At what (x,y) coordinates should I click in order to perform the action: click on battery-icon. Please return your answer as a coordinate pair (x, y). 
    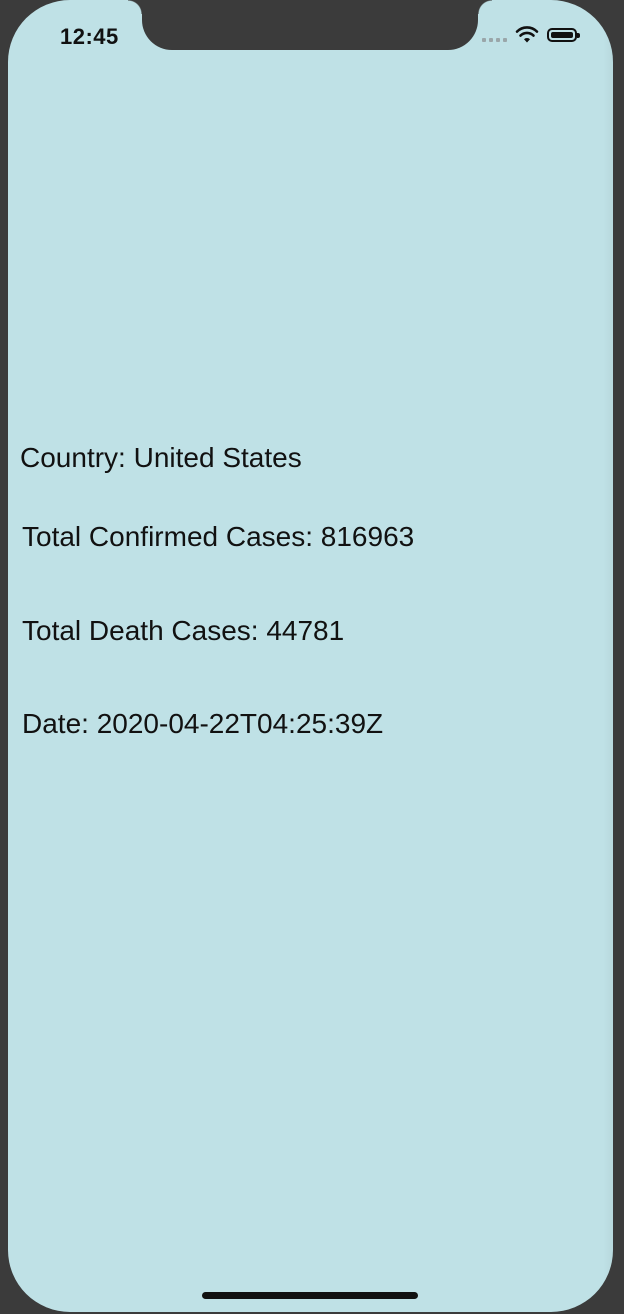
    Looking at the image, I should click on (563, 35).